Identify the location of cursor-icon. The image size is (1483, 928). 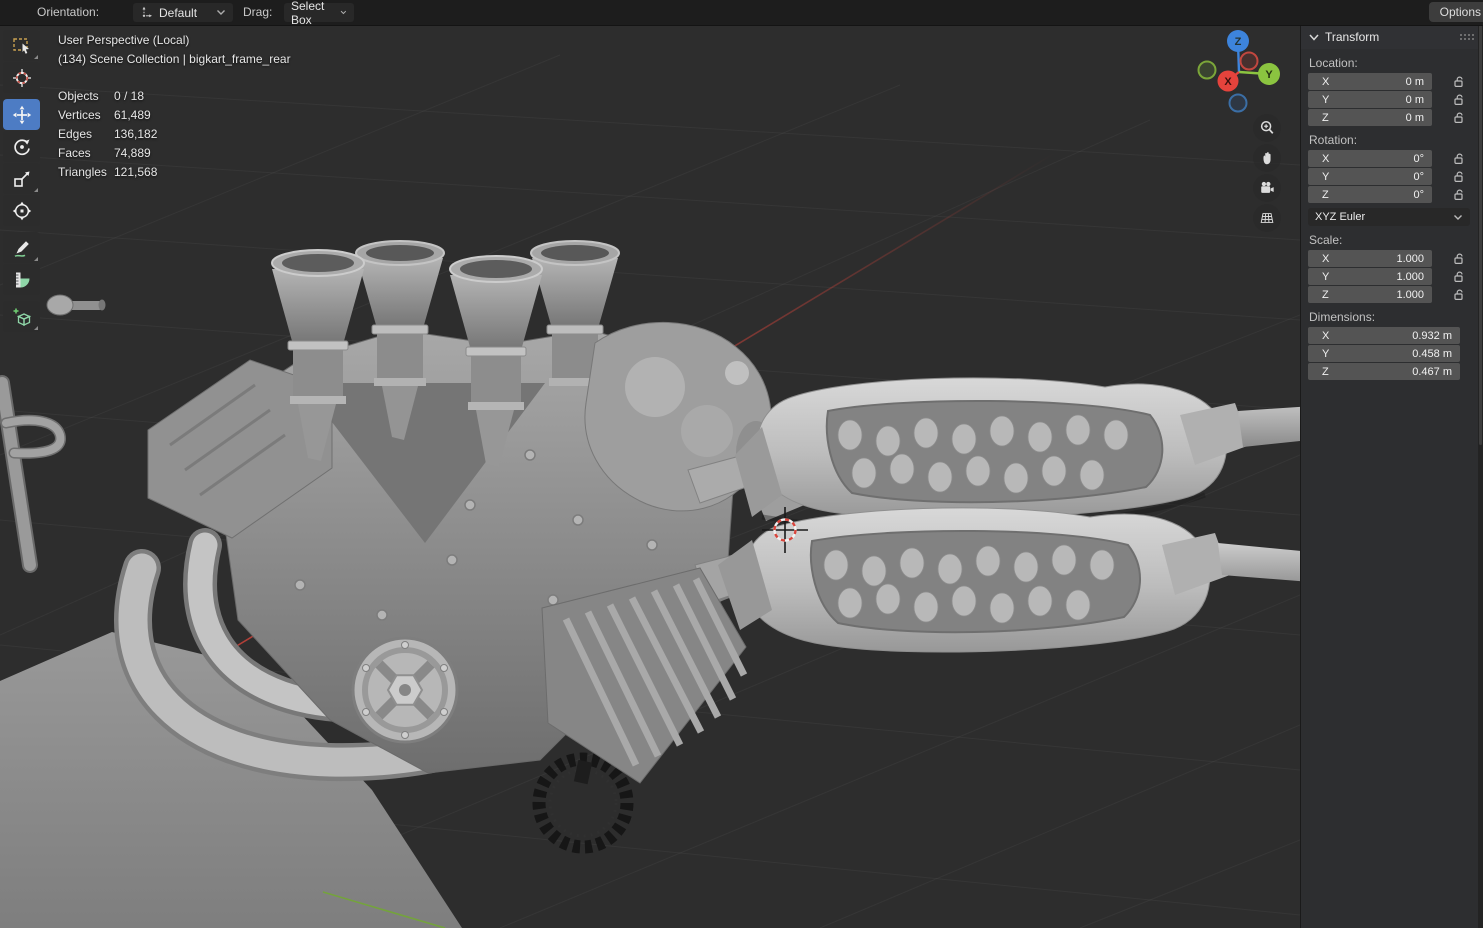
(21, 77).